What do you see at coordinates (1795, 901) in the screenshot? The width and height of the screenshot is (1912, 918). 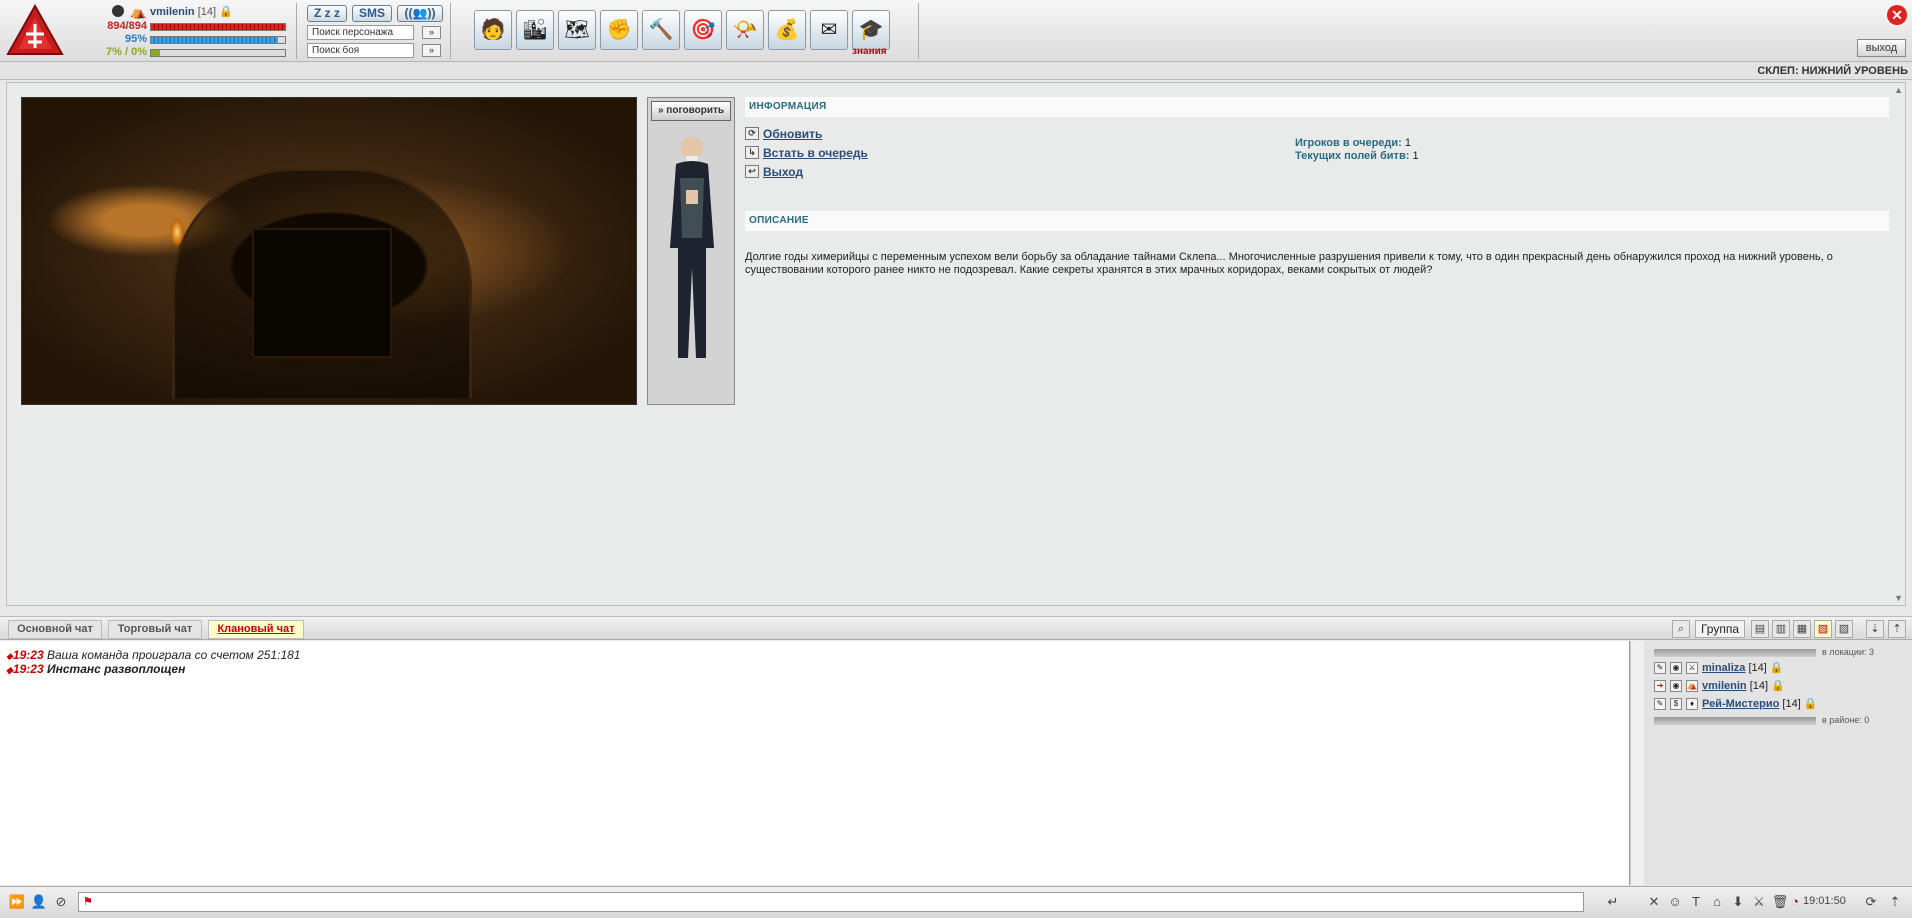 I see `clock-icon: ◔` at bounding box center [1795, 901].